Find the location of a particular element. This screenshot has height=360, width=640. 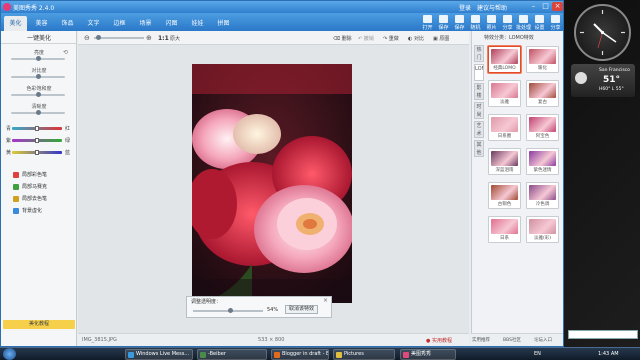

effect-thumbnail-2: 淡雅 is located at coordinates (504, 93).